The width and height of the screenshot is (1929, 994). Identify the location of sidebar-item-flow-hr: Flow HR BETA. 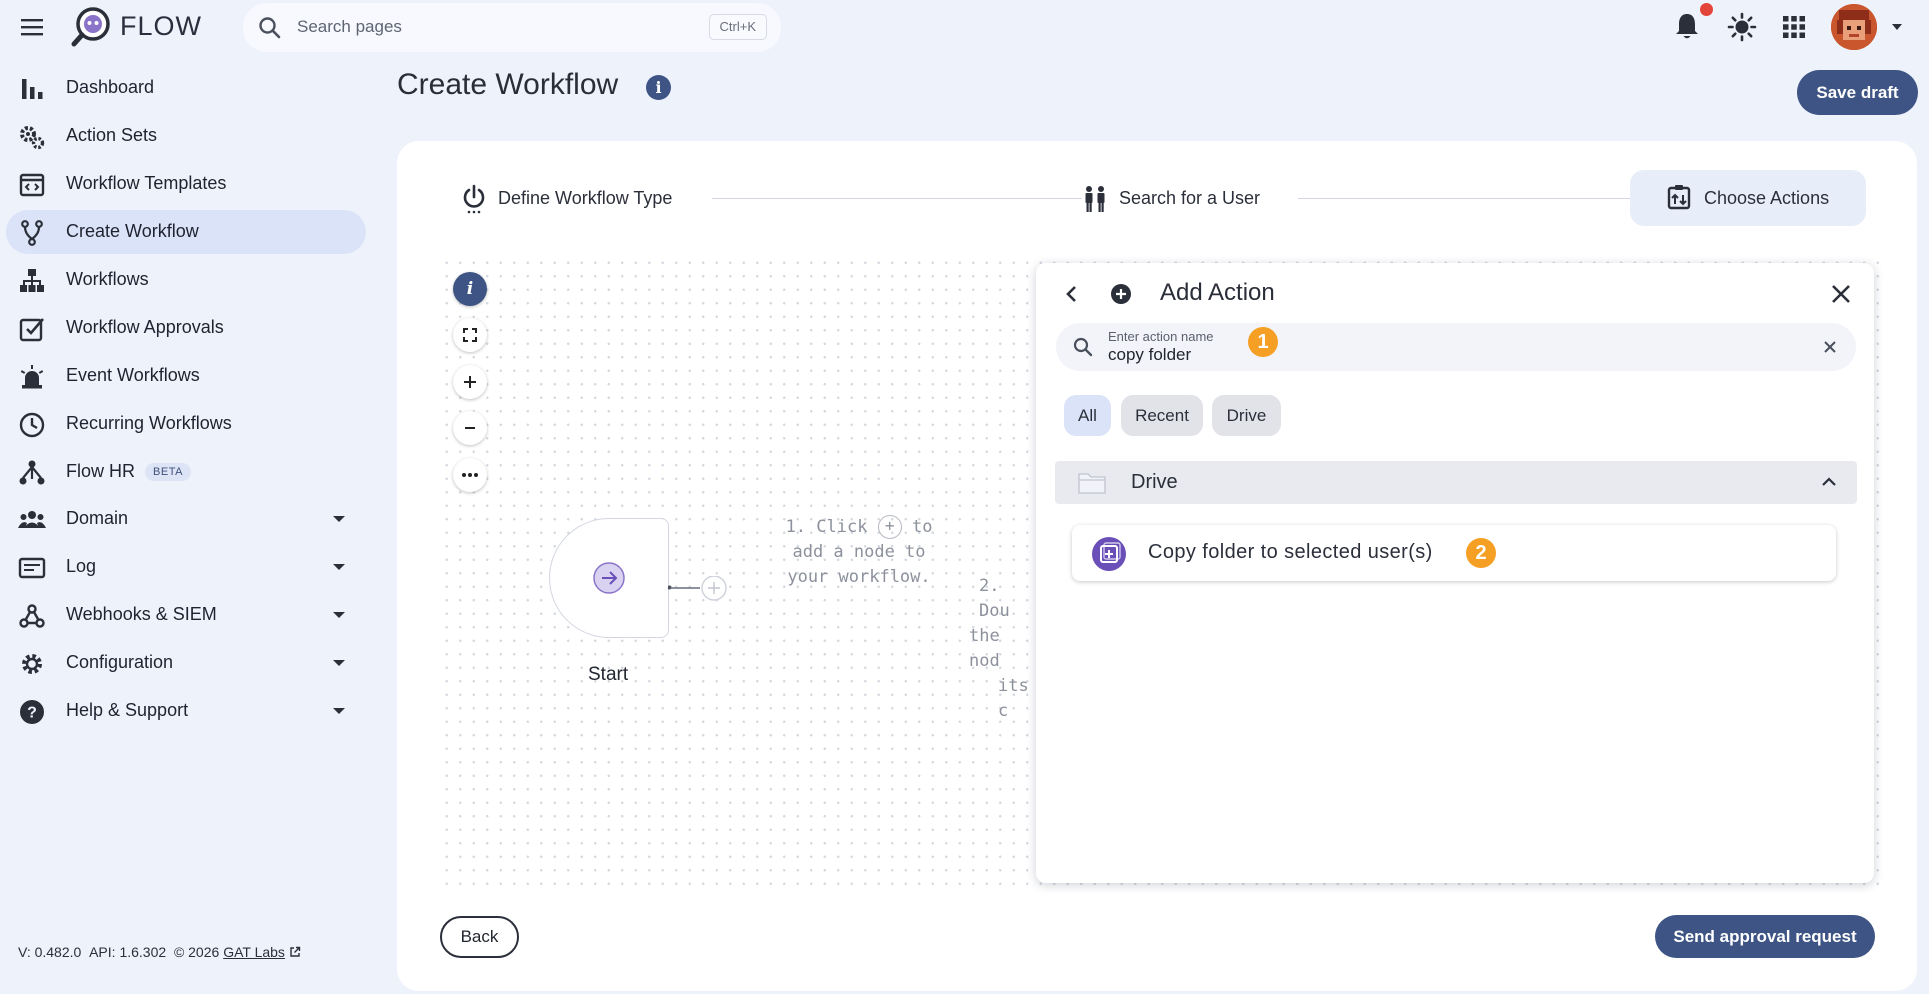
(186, 472).